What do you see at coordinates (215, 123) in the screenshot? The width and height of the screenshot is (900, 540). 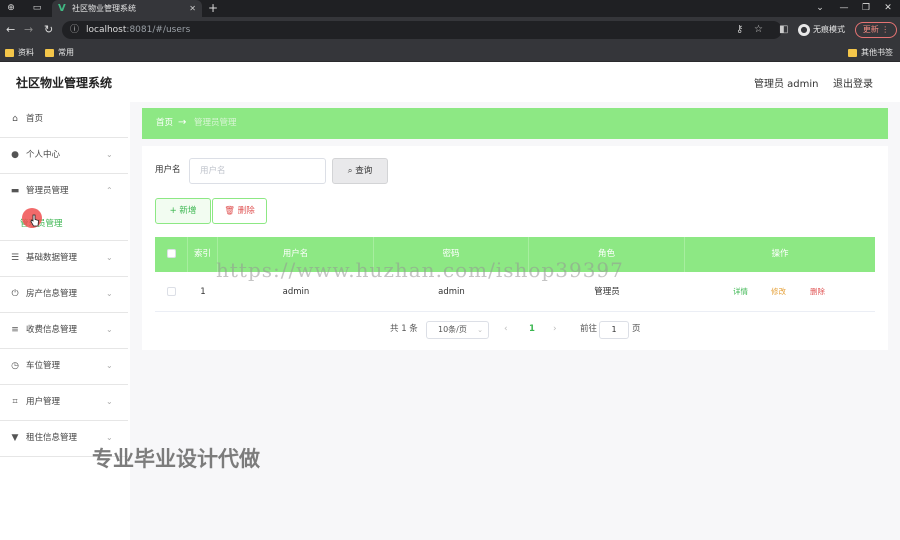 I see `breadcrumb-current: 管理员管理` at bounding box center [215, 123].